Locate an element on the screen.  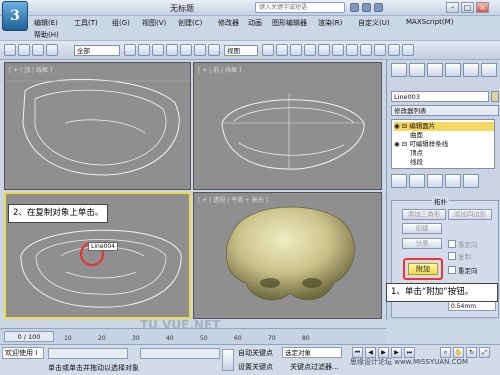
menu-help: 帮助(H) is located at coordinates (46, 35).